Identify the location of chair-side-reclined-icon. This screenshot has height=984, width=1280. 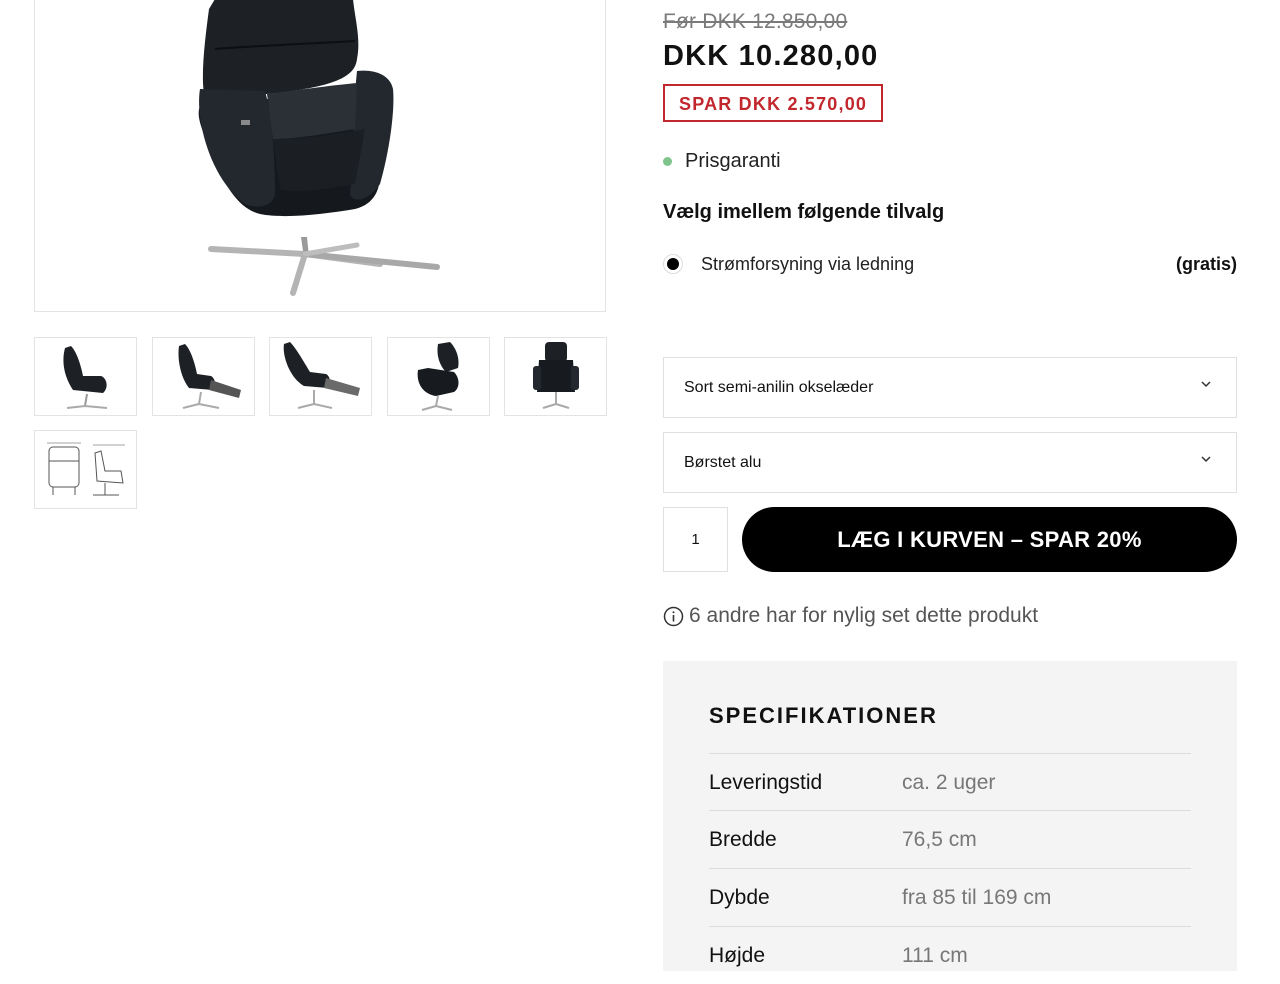
(209, 376).